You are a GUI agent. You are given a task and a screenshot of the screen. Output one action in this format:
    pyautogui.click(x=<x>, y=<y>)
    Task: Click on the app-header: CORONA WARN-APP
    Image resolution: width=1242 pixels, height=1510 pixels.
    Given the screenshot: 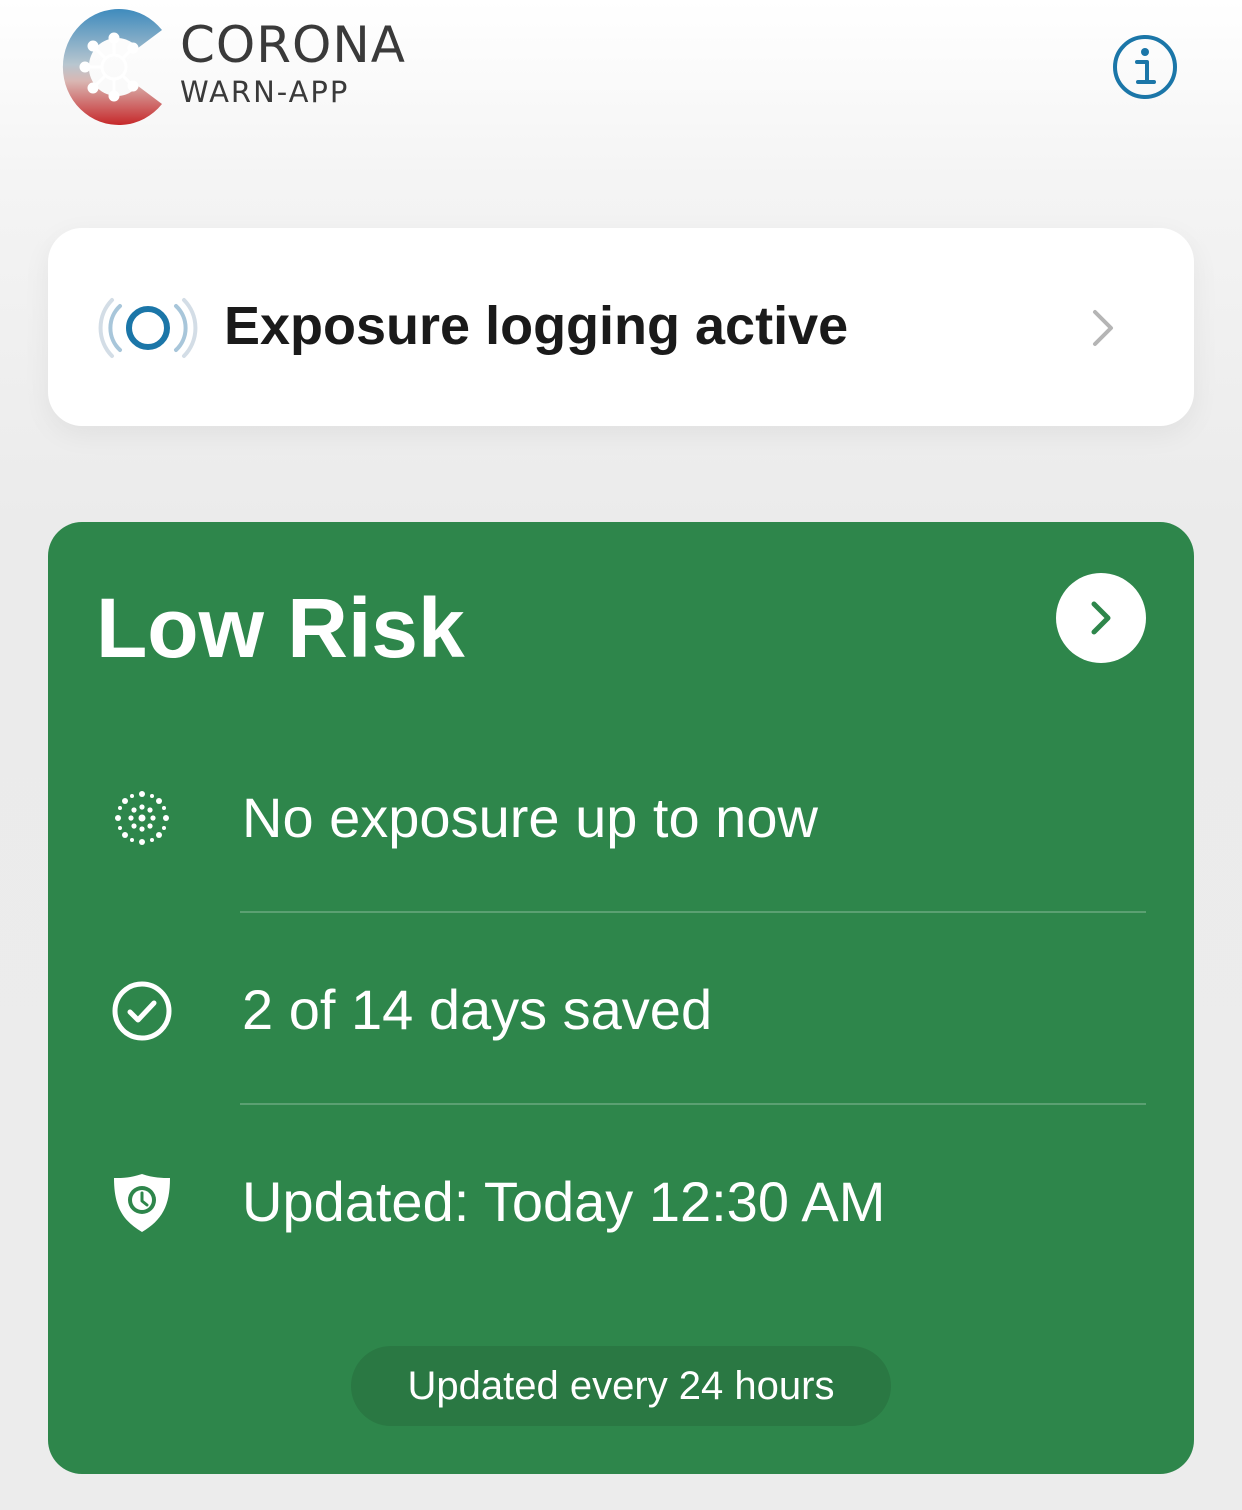 What is the action you would take?
    pyautogui.click(x=621, y=75)
    